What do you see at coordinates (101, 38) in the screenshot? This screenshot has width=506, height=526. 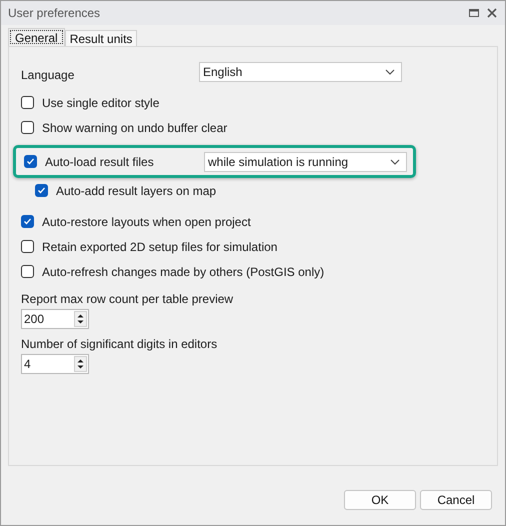 I see `tab: Result units` at bounding box center [101, 38].